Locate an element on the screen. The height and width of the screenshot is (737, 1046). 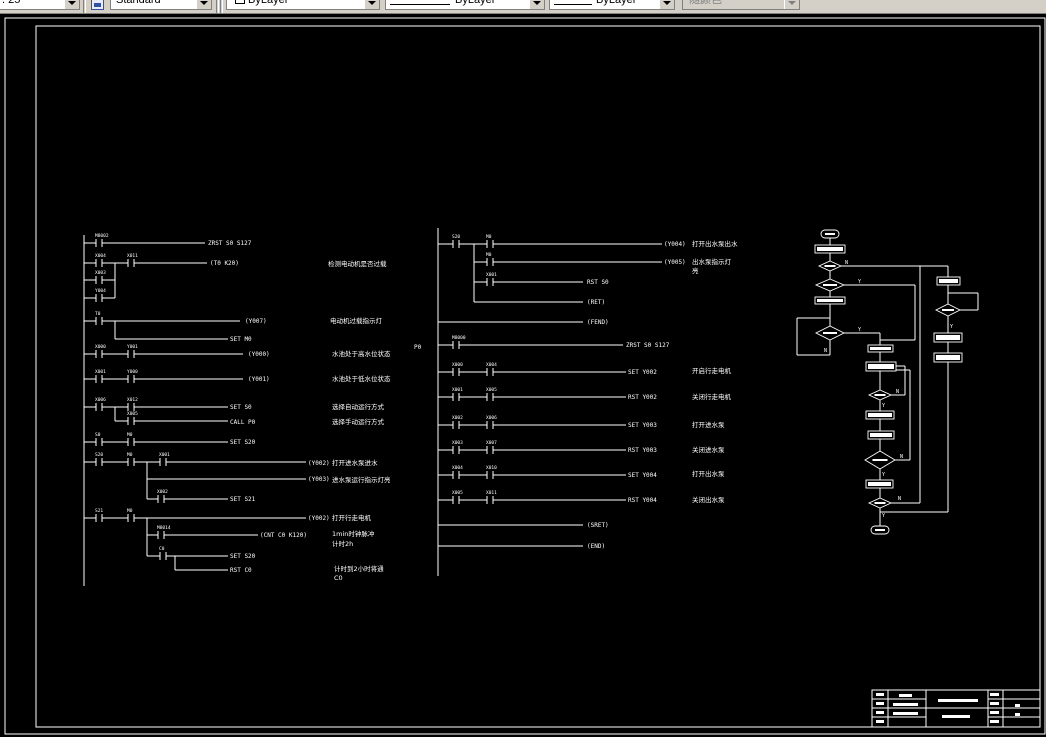
toolbar-separator is located at coordinates (84, 6).